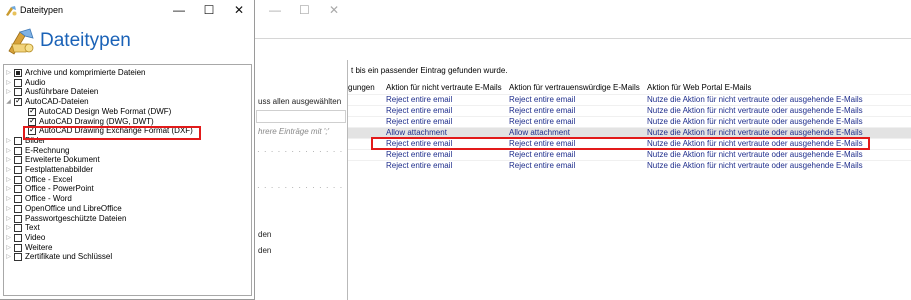 This screenshot has height=300, width=911. I want to click on tree-item: ▷ Audio, so click(126, 83).